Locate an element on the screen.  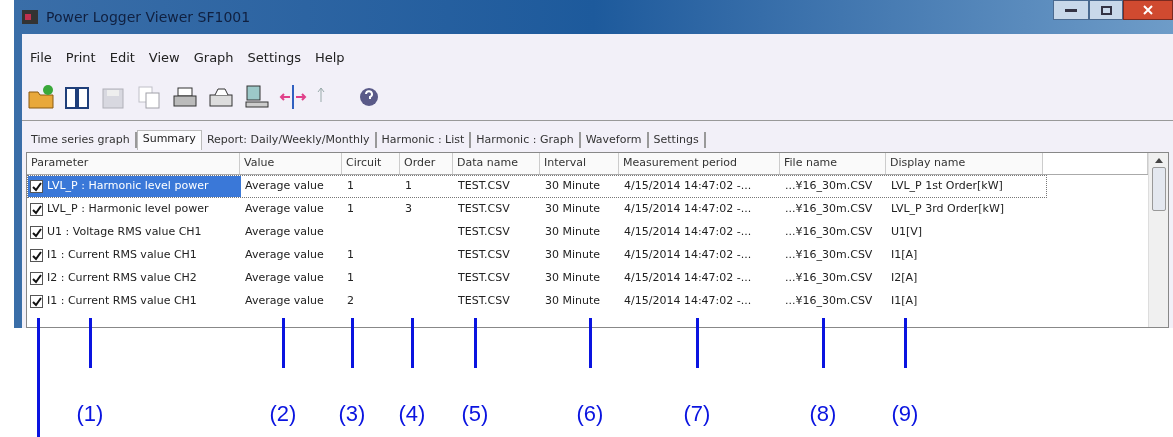
tab: Summary is located at coordinates (169, 139).